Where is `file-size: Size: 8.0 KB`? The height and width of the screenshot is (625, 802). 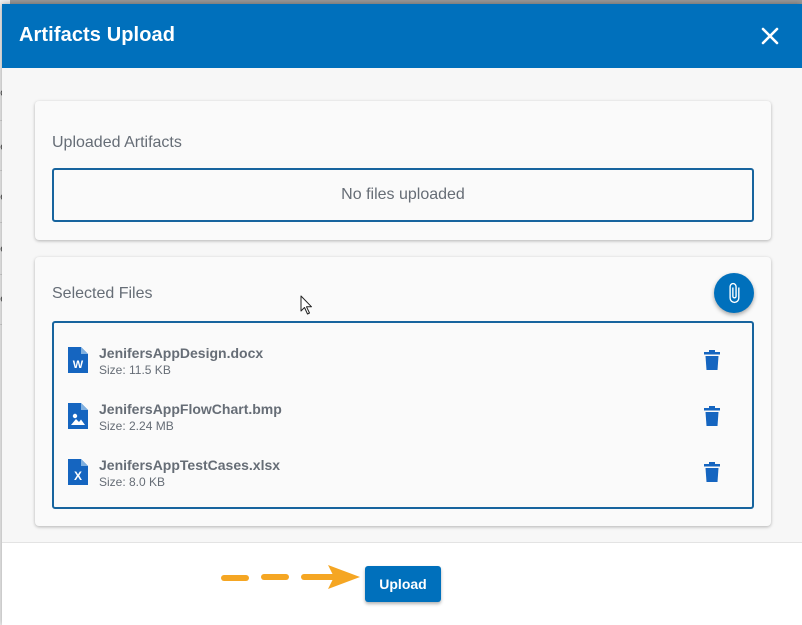
file-size: Size: 8.0 KB is located at coordinates (132, 482).